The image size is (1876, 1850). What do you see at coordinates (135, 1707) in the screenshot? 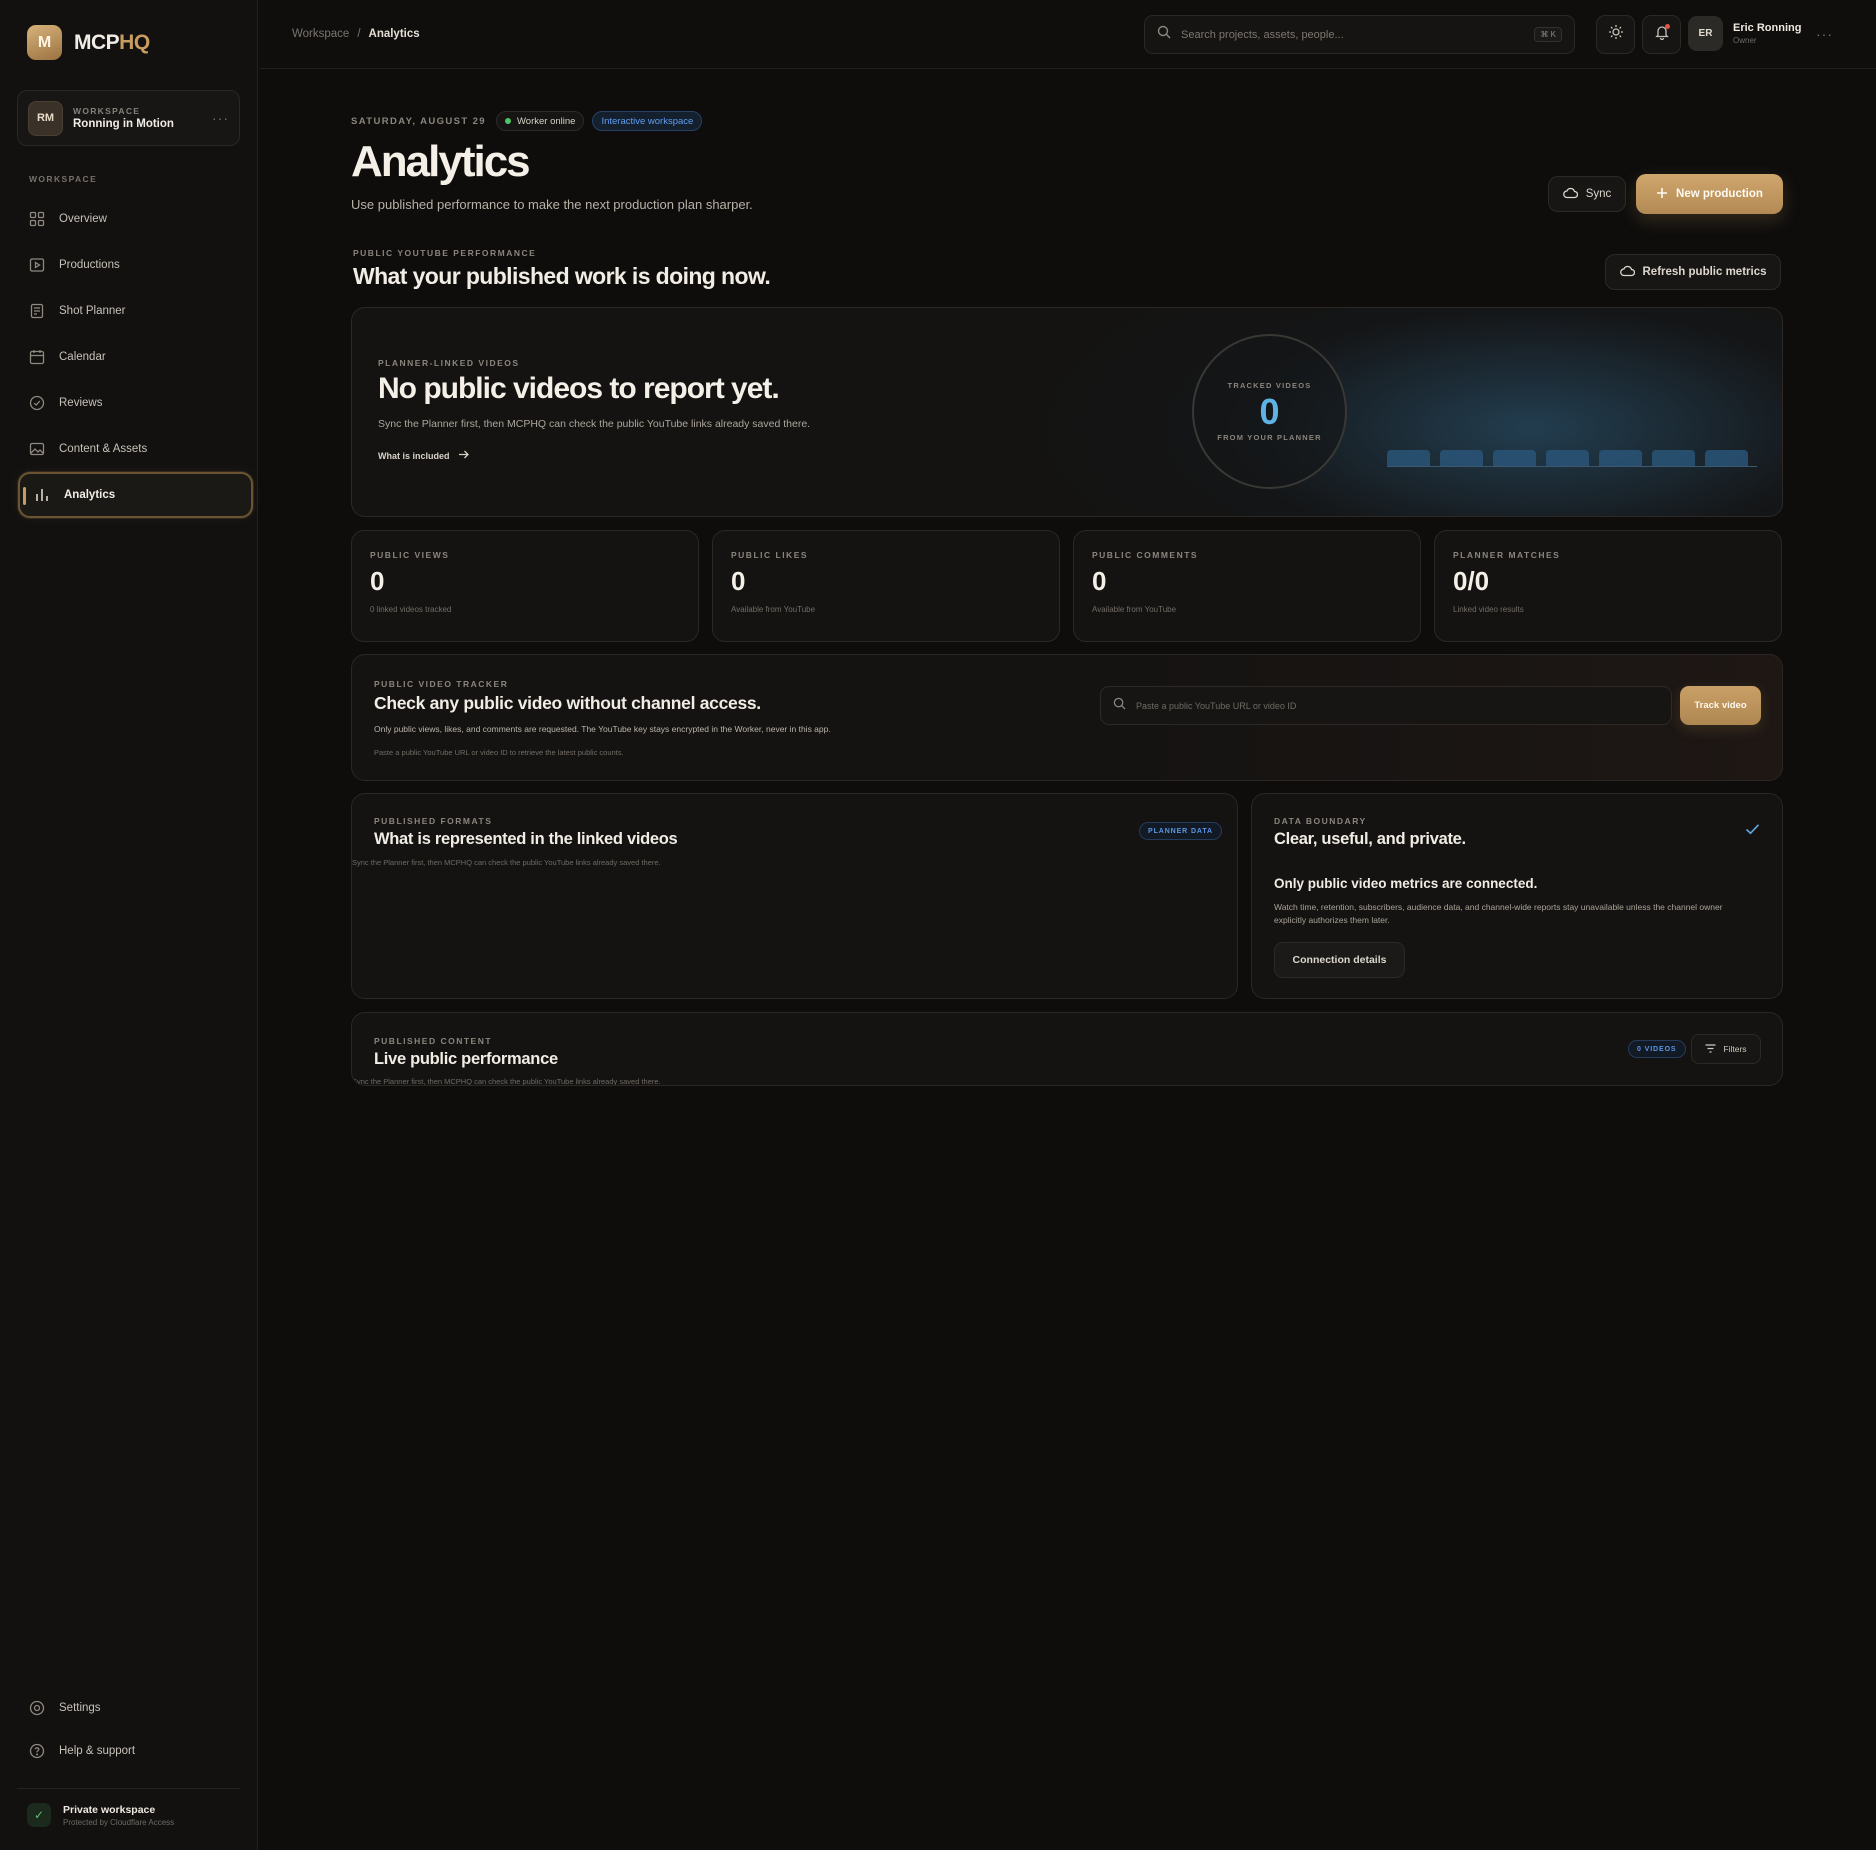
I see `sidebar-item-settings: Settings` at bounding box center [135, 1707].